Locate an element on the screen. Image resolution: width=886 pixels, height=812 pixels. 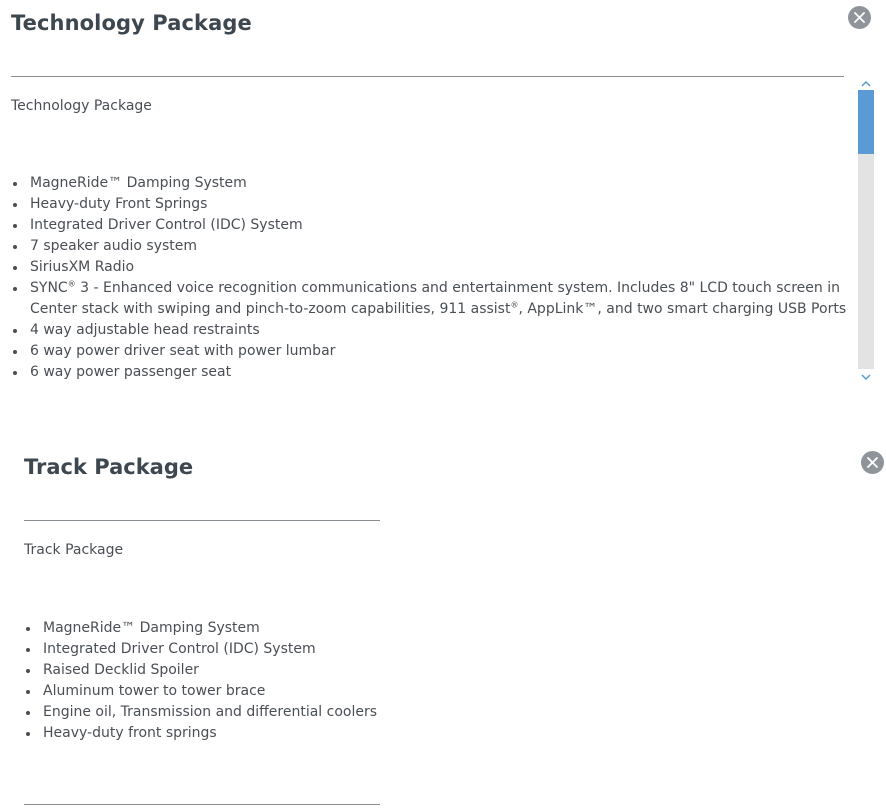
list-item: Aluminum tower to tower brace is located at coordinates (214, 691).